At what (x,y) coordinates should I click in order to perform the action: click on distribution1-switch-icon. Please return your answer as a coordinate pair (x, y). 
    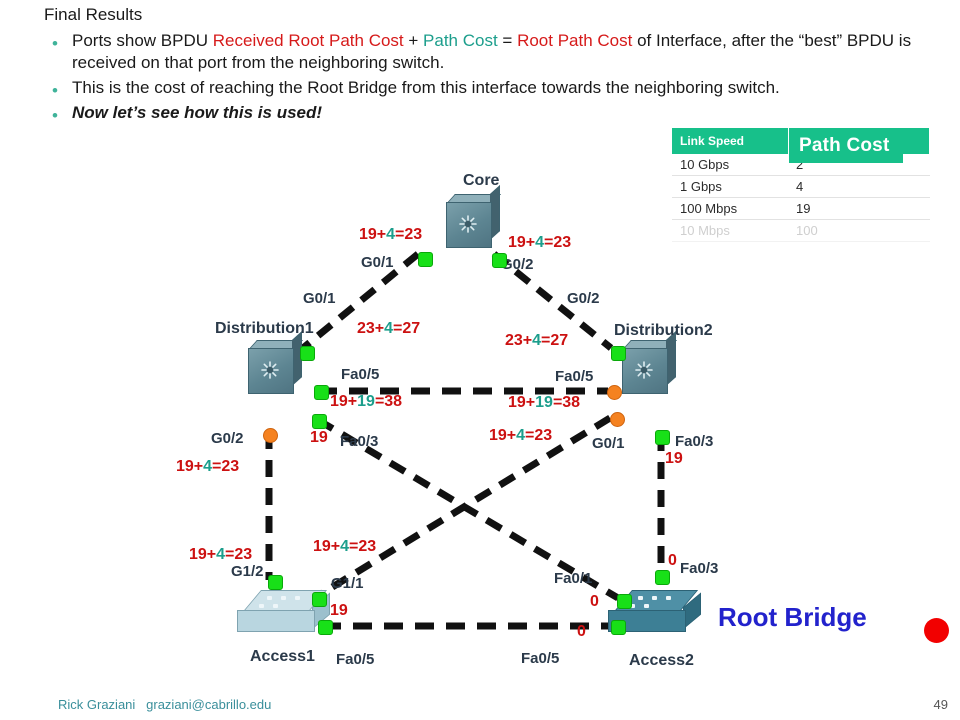
    Looking at the image, I should click on (274, 364).